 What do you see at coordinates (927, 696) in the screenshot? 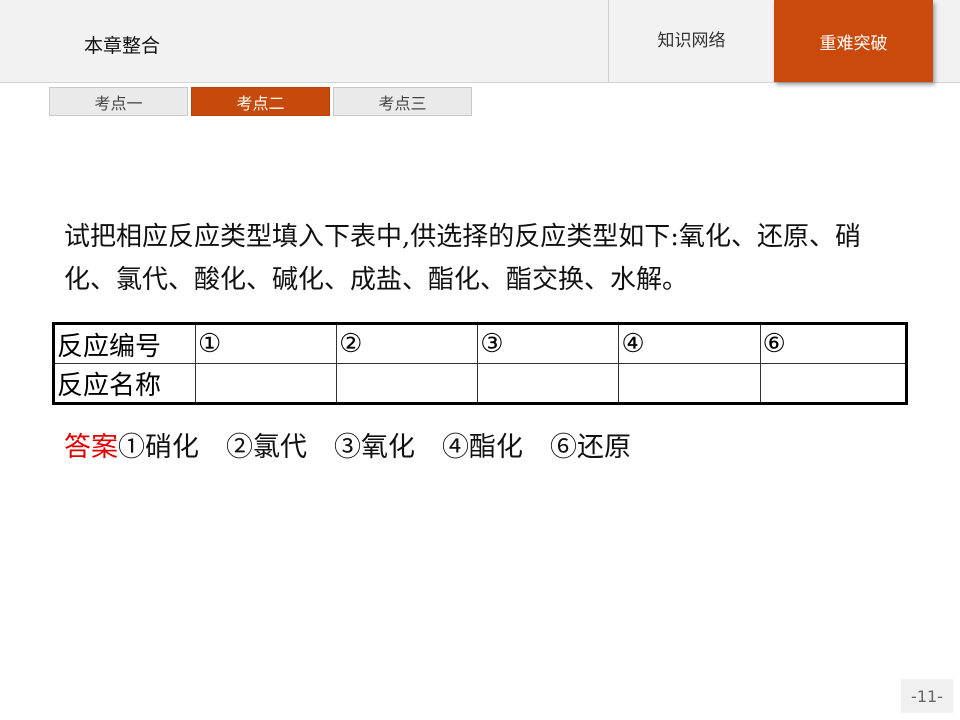
I see `page-number: -11-` at bounding box center [927, 696].